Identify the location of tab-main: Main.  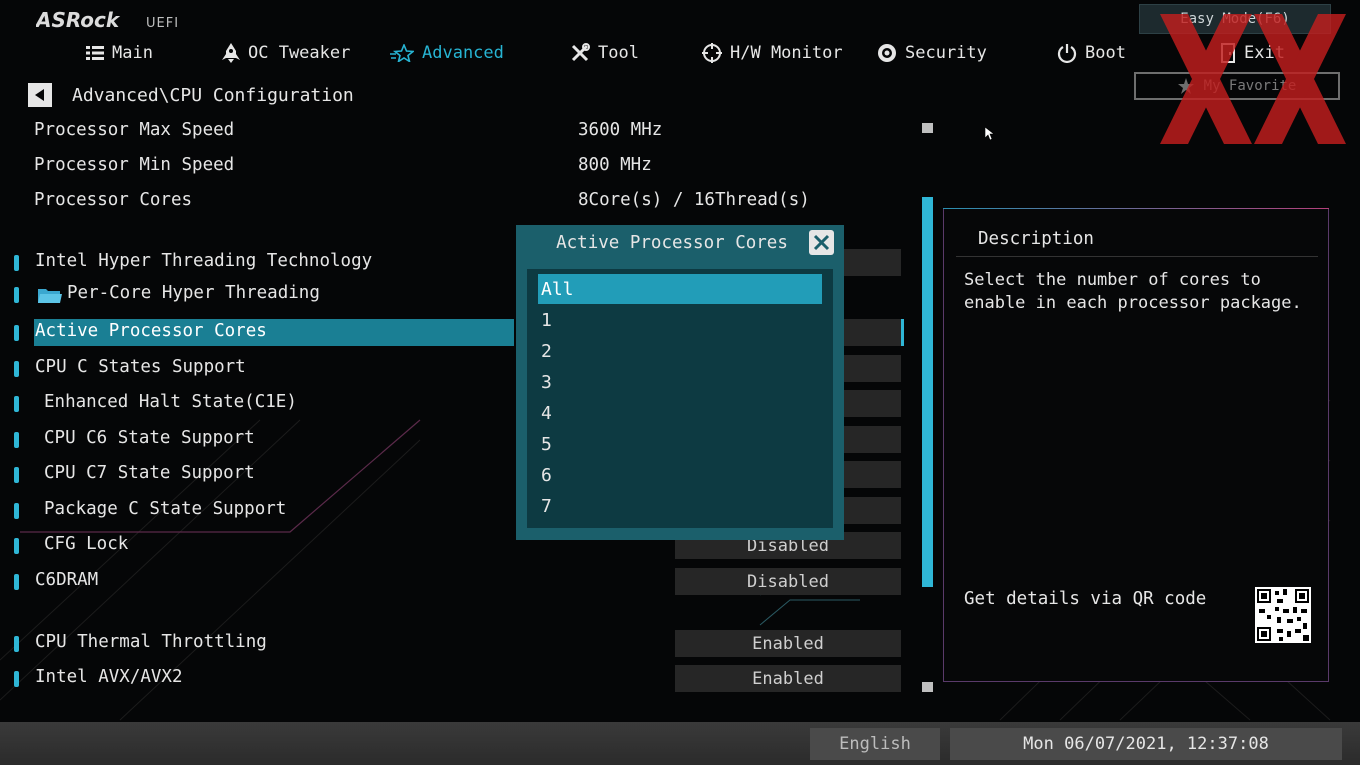
(119, 53).